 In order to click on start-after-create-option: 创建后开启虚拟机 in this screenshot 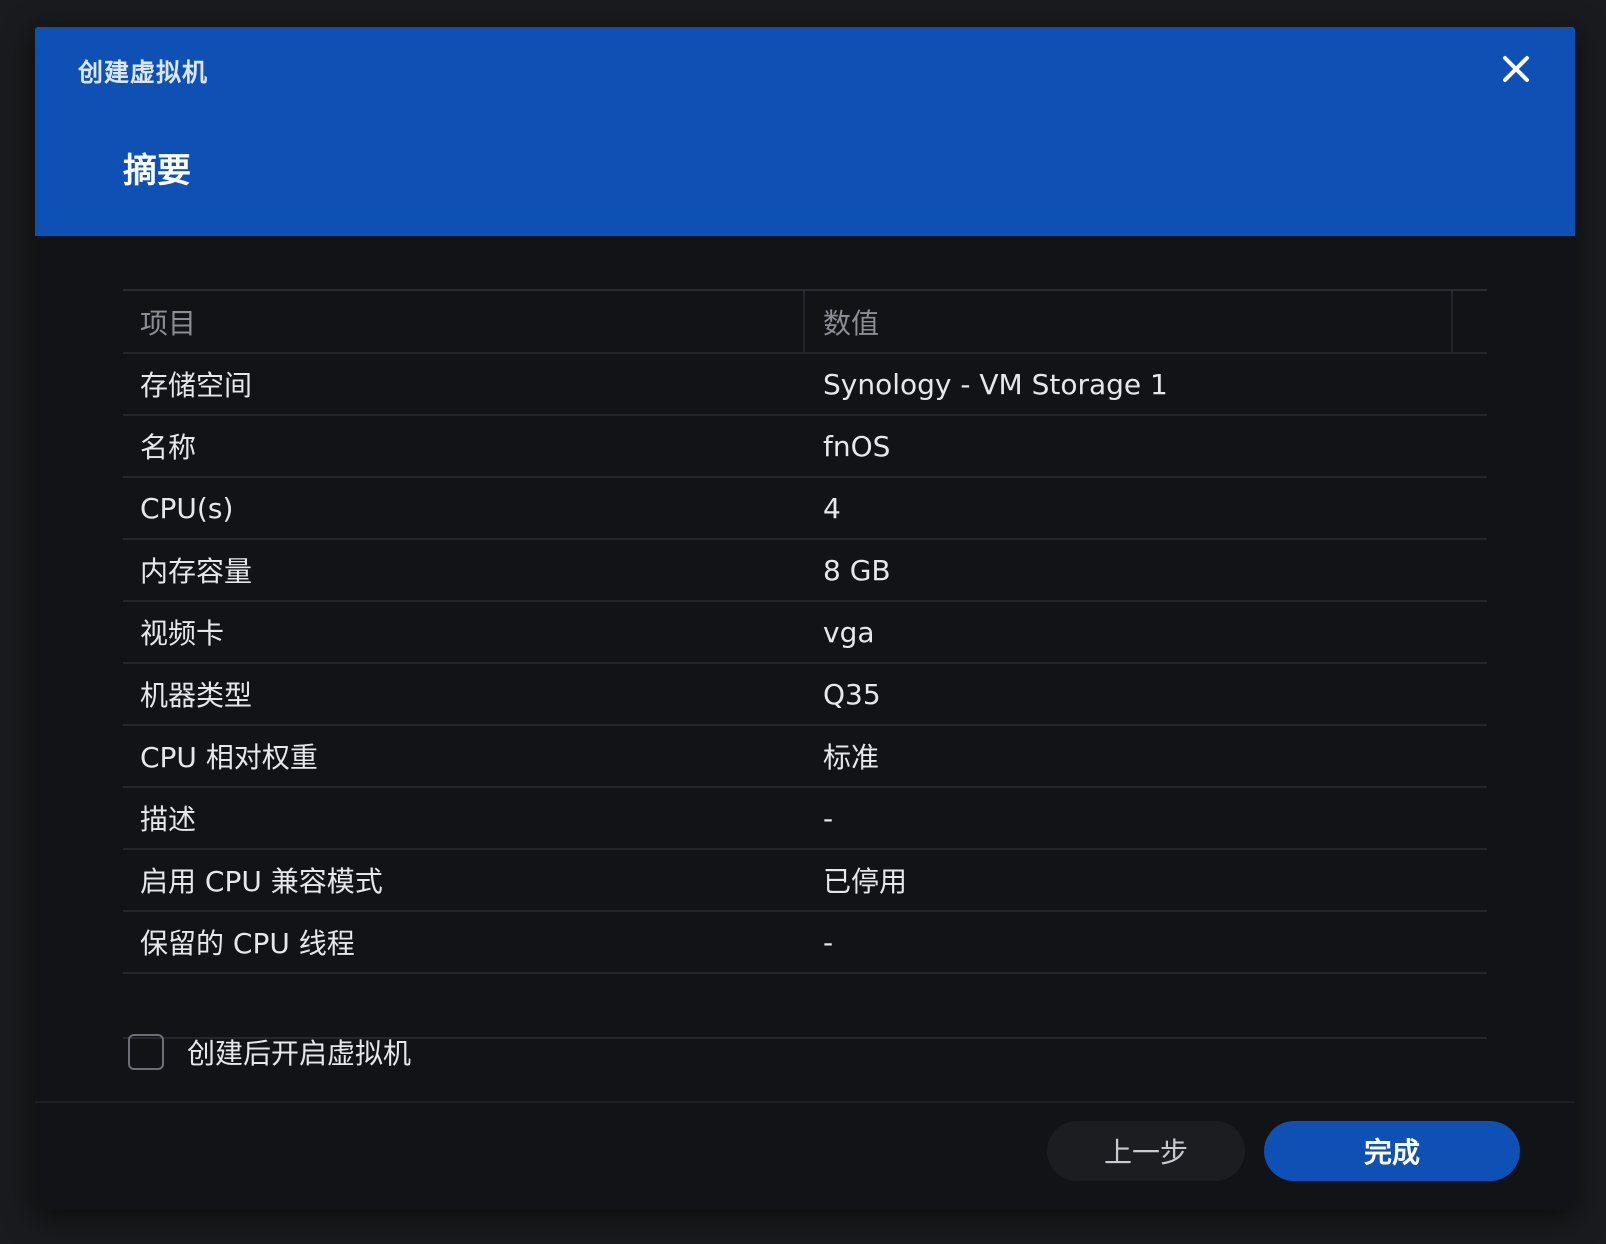, I will do `click(269, 1052)`.